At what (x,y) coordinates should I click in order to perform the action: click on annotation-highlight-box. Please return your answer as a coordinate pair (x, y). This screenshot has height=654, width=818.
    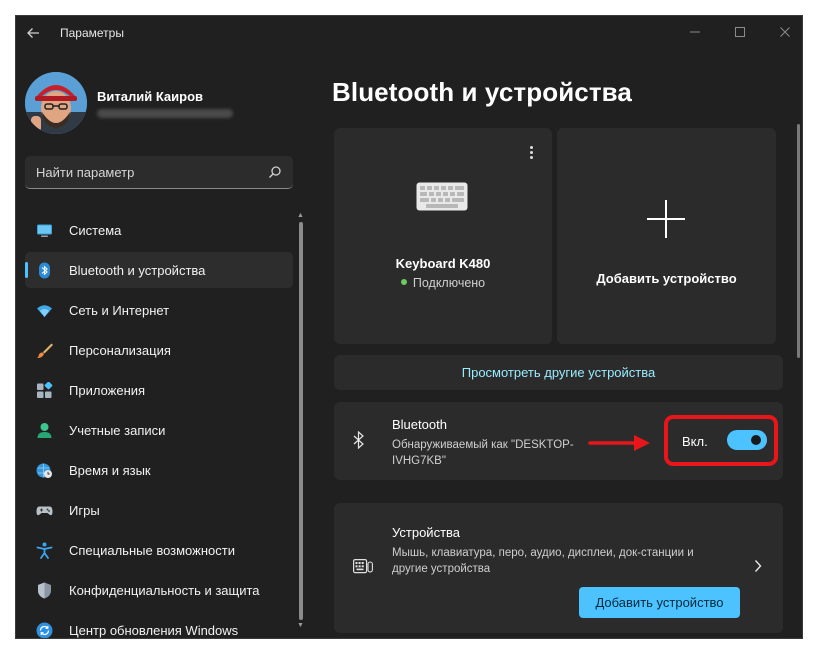
    Looking at the image, I should click on (721, 440).